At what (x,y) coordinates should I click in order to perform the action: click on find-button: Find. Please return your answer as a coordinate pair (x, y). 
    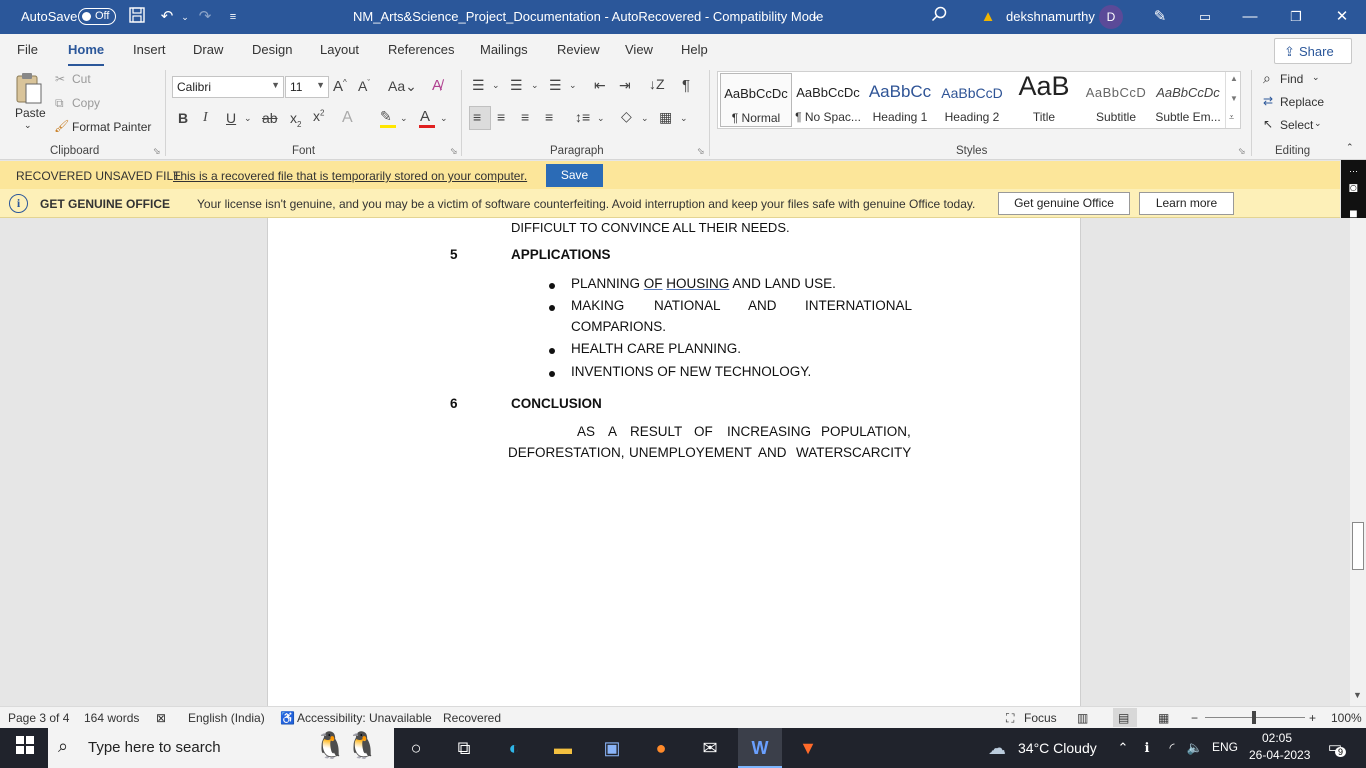
    Looking at the image, I should click on (1291, 79).